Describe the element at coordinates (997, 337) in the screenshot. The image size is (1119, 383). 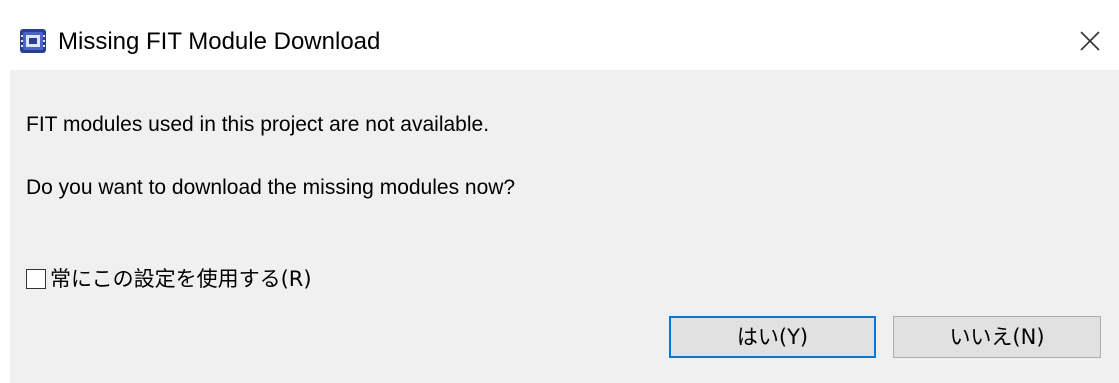
I see `no-button: いいえ(N)` at that location.